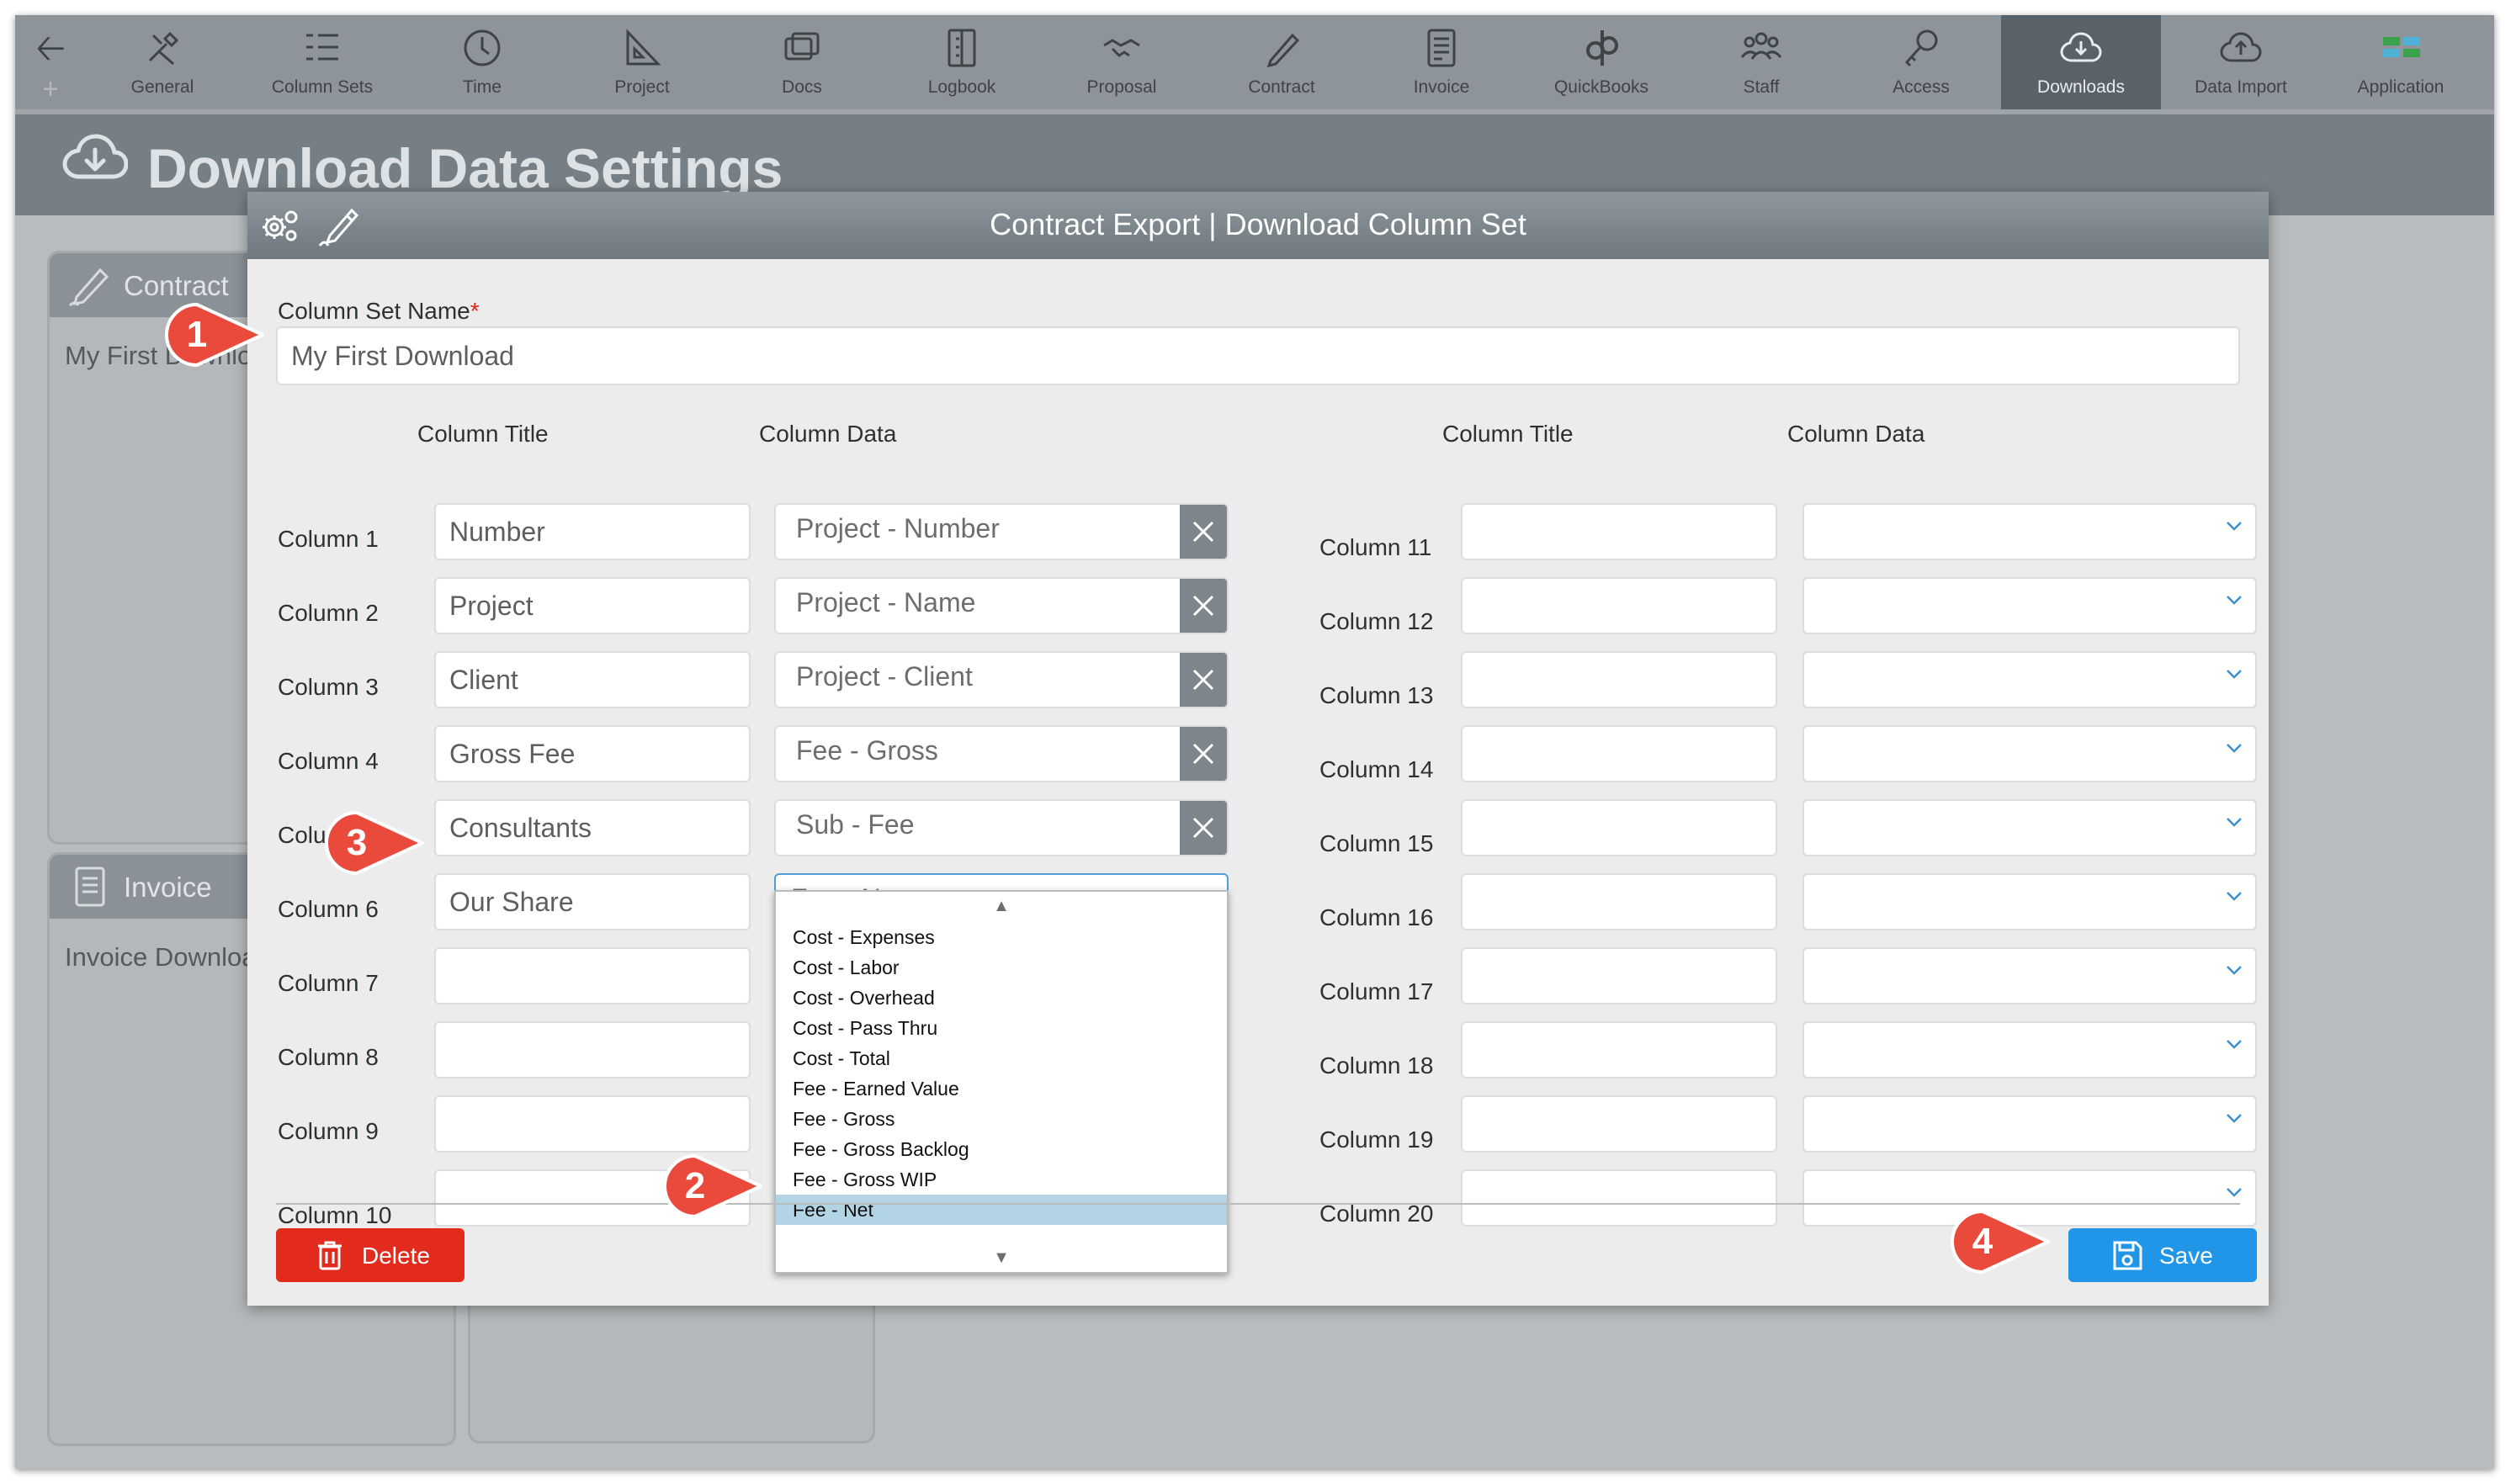 This screenshot has width=2511, height=1484. What do you see at coordinates (1377, 695) in the screenshot?
I see `column-label: Column 13` at bounding box center [1377, 695].